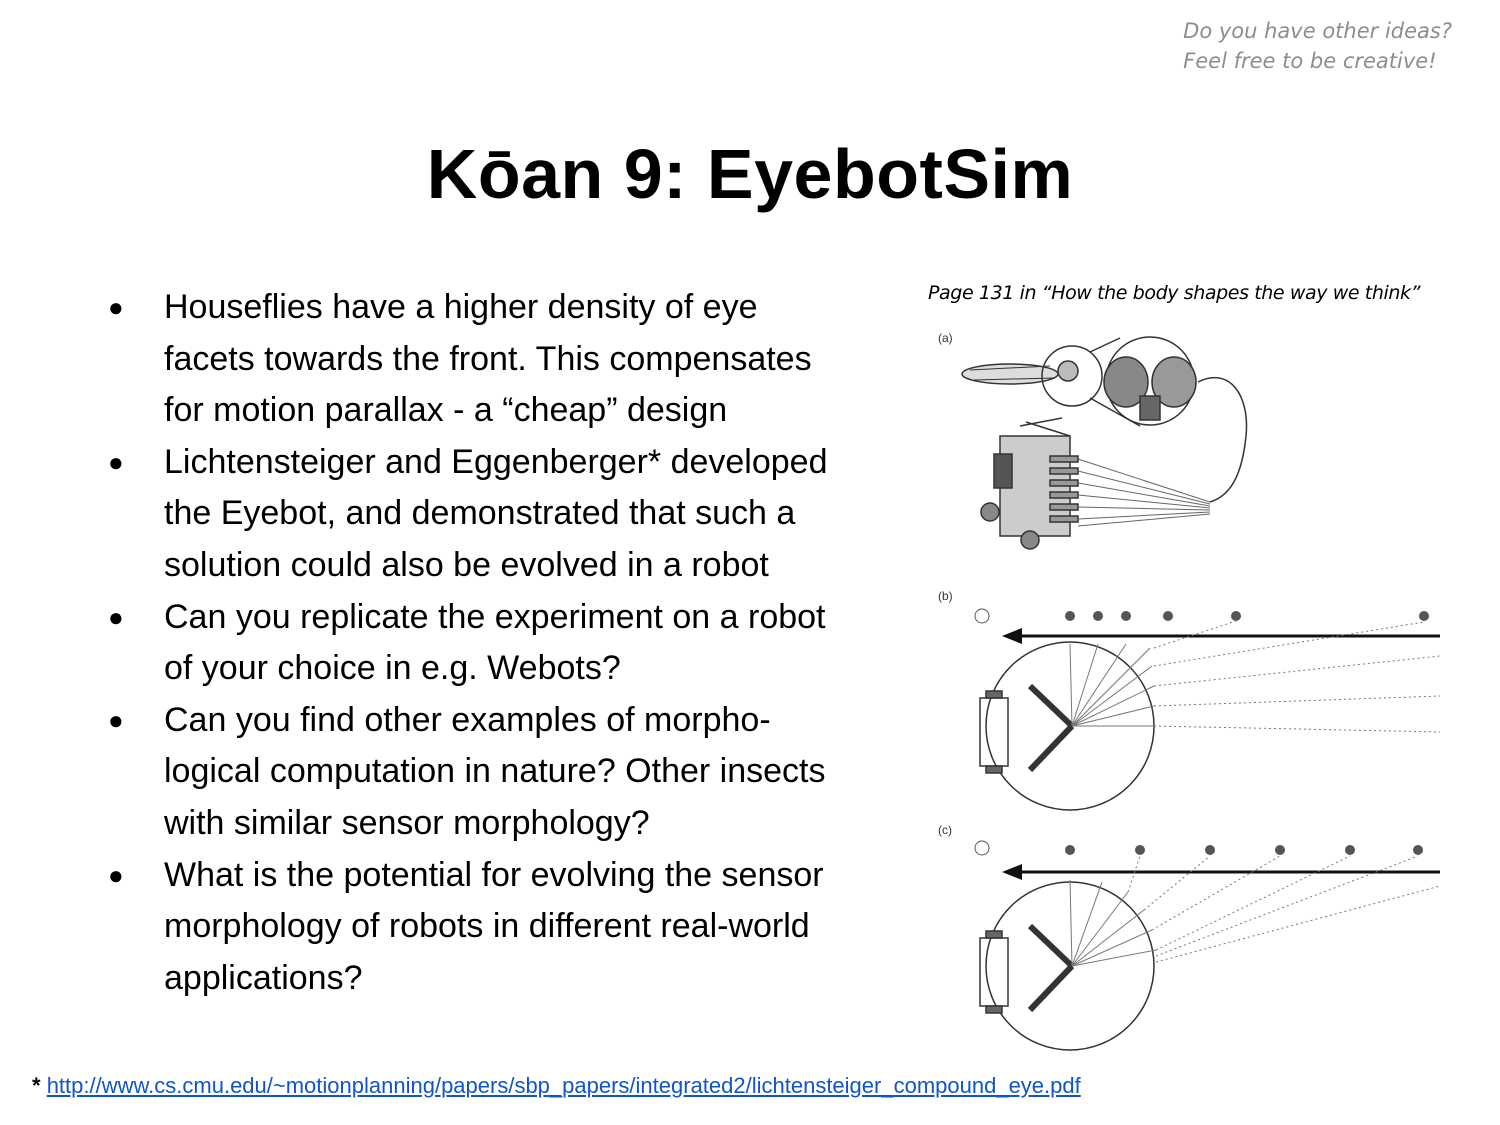  What do you see at coordinates (392, 668) in the screenshot?
I see `bullet-line: of your choice in e.g. Webots?` at bounding box center [392, 668].